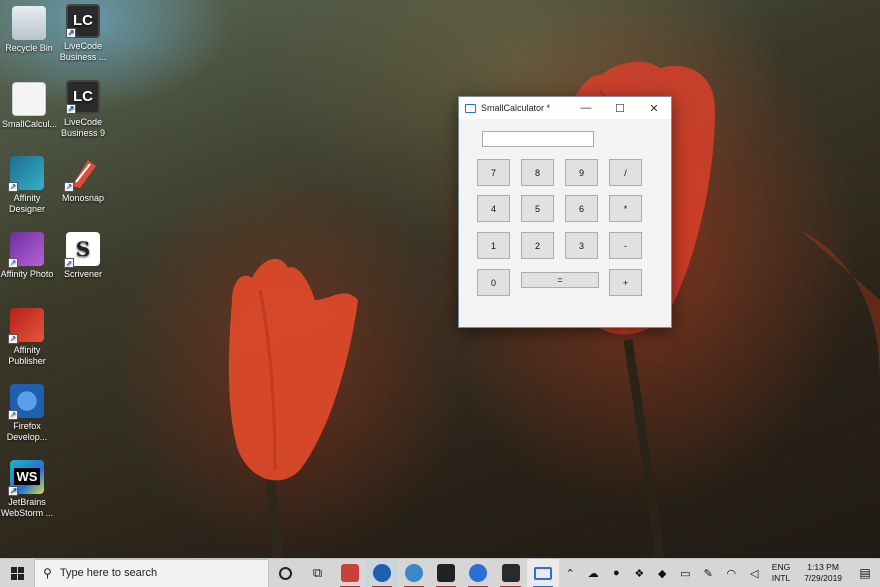  I want to click on task-view-icon: ⧉, so click(317, 572).